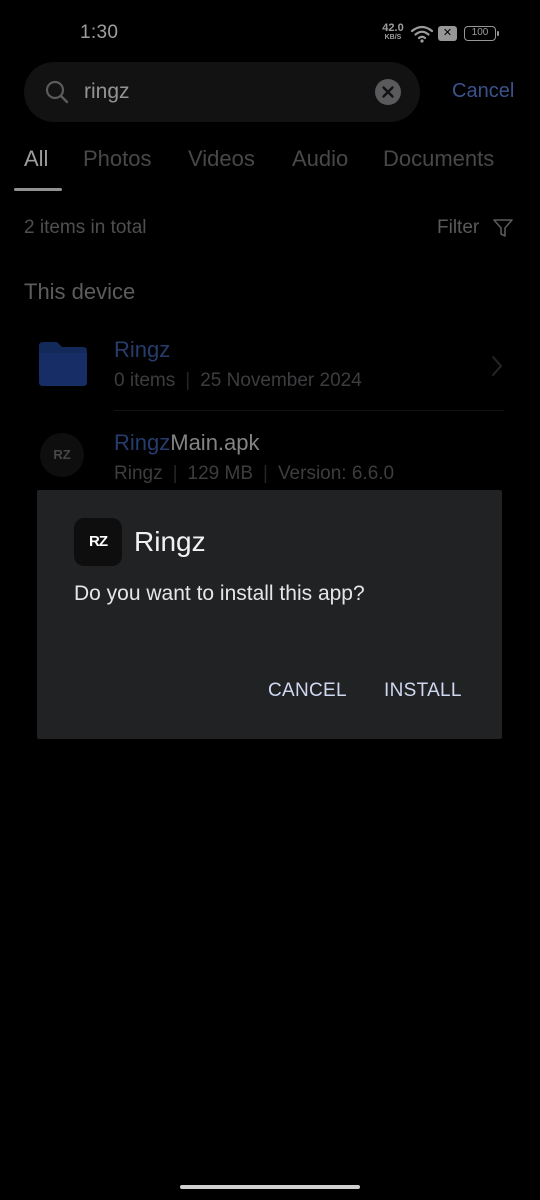 The width and height of the screenshot is (540, 1200). Describe the element at coordinates (219, 593) in the screenshot. I see `dialog-message: Do you want to install this app?` at that location.